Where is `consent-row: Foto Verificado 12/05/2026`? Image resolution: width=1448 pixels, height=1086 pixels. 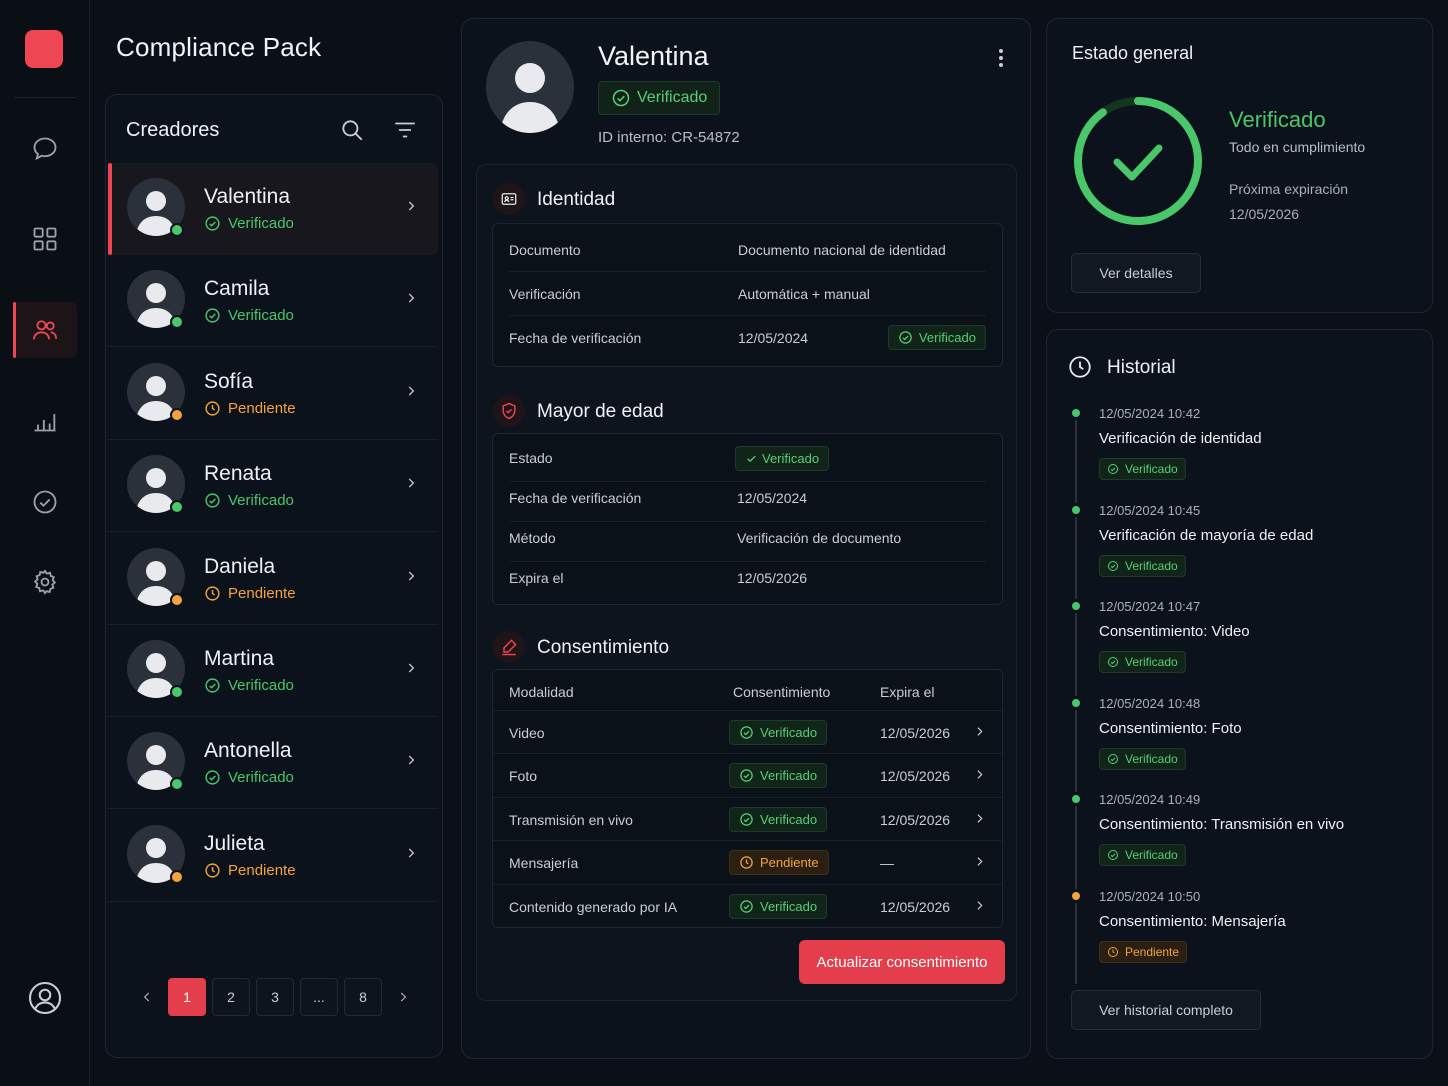
consent-row: Foto Verificado 12/05/2026 is located at coordinates (747, 774).